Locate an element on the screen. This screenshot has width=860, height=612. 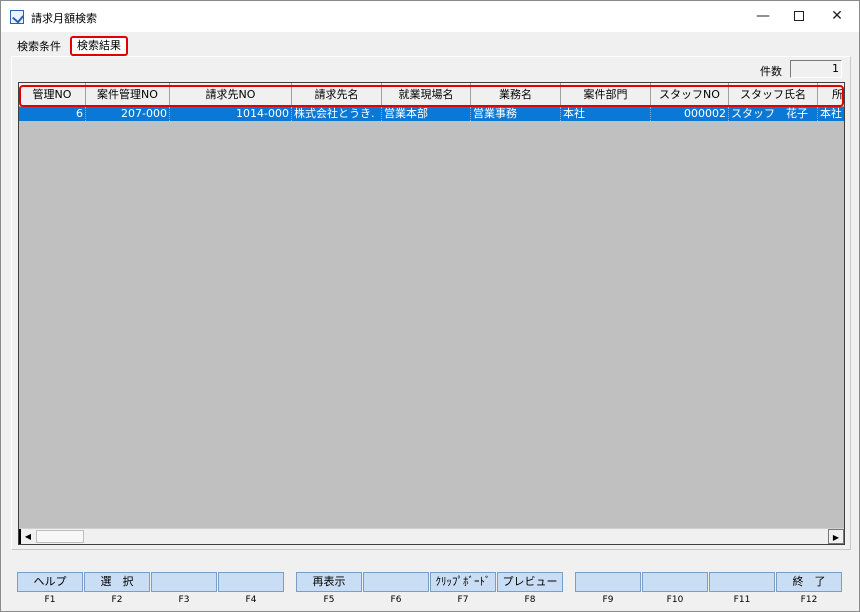
column-header-billing-no: 請求先NO is located at coordinates (231, 95).